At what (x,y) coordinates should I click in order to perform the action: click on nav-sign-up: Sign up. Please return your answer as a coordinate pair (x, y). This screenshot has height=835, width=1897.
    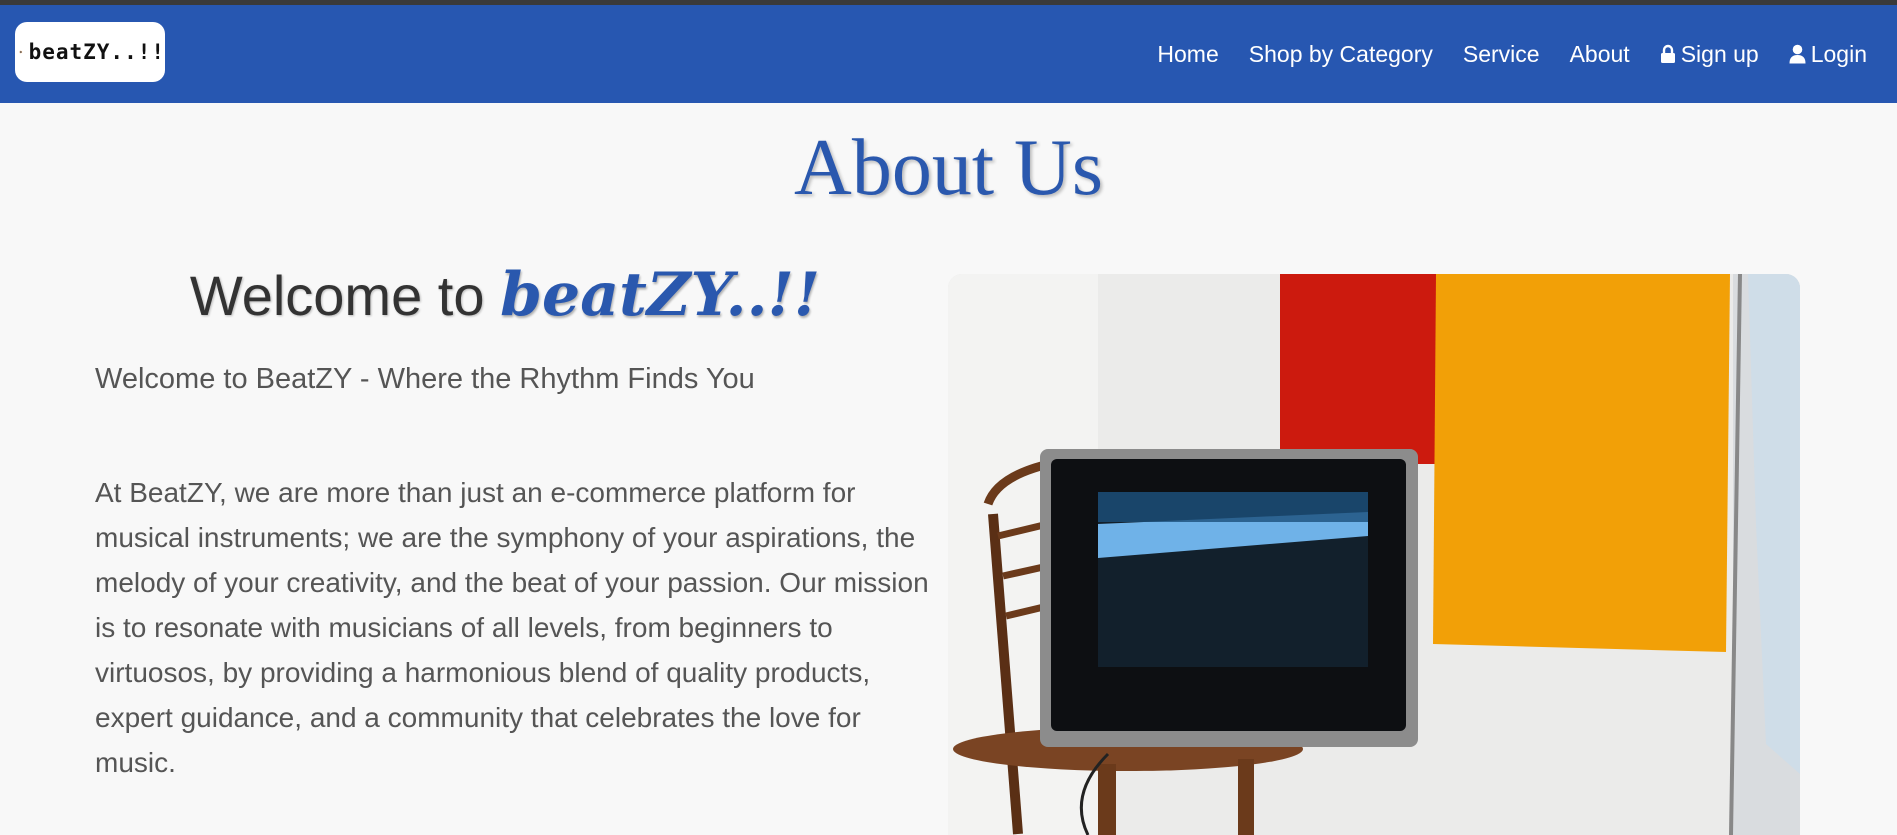
    Looking at the image, I should click on (1709, 54).